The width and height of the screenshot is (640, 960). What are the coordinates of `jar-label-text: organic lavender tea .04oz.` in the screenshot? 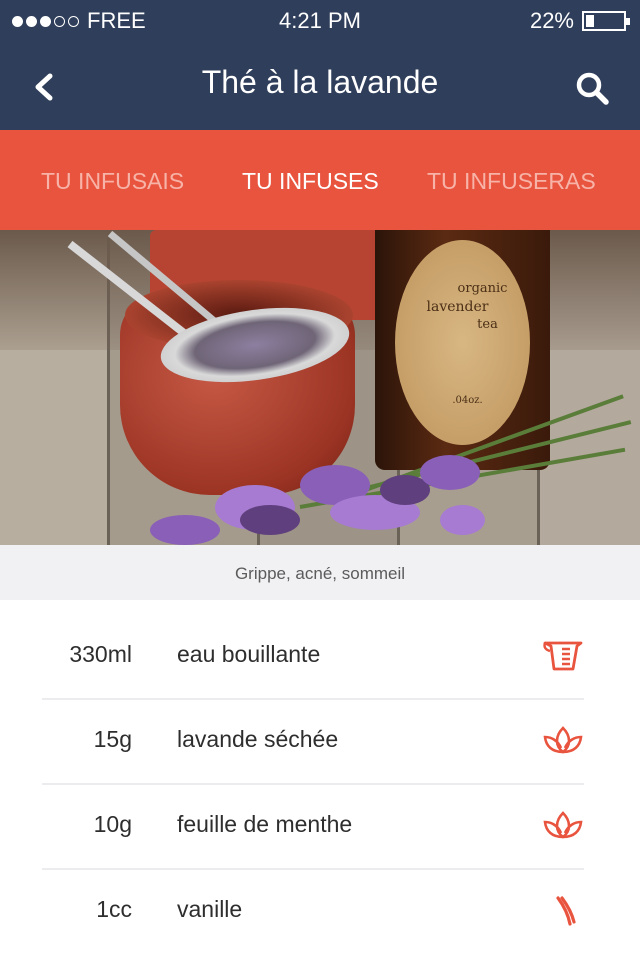 It's located at (462, 345).